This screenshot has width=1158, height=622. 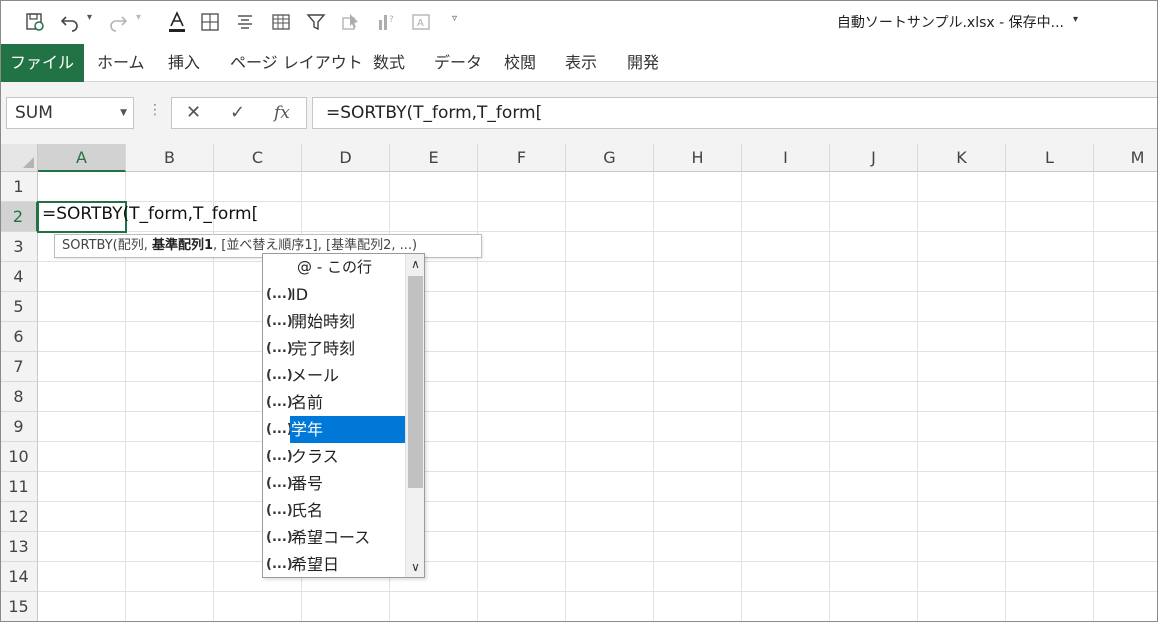 What do you see at coordinates (19, 247) in the screenshot?
I see `row-header-3: 3` at bounding box center [19, 247].